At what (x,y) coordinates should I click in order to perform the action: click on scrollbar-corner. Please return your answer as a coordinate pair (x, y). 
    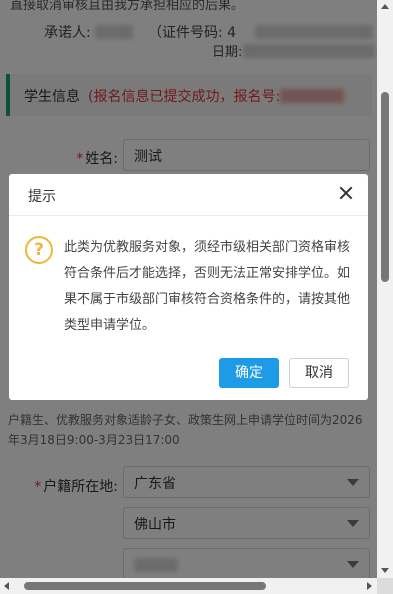
    Looking at the image, I should click on (385, 586).